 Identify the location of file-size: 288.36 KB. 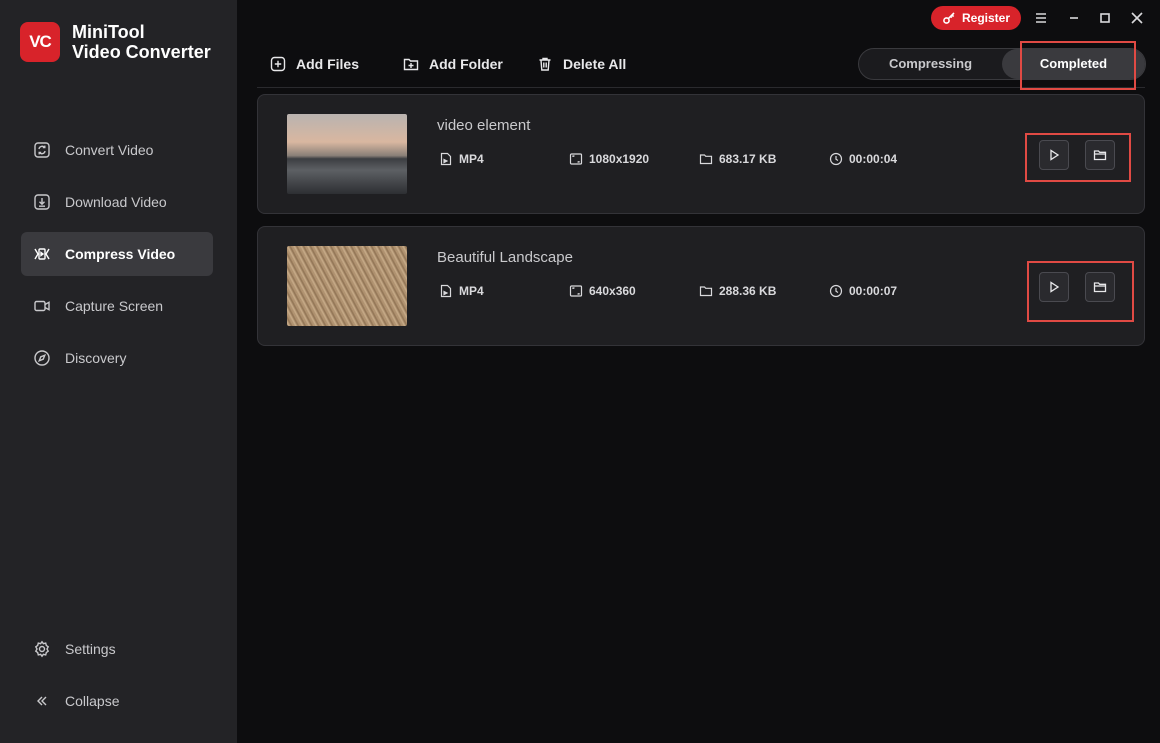
(737, 291).